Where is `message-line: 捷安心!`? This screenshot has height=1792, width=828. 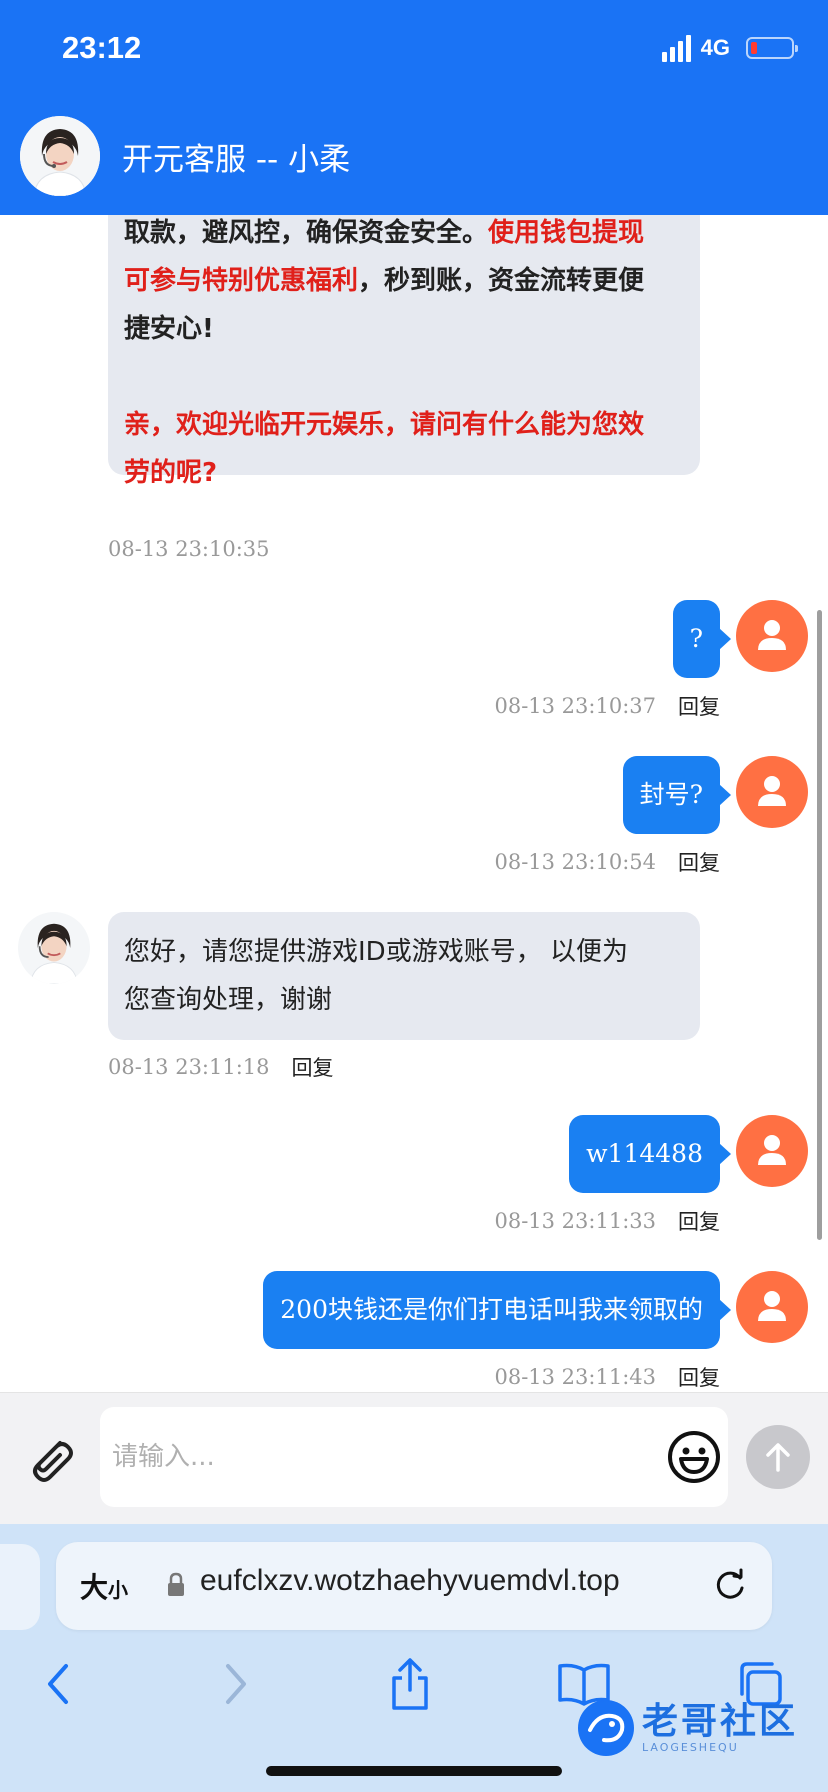
message-line: 捷安心! is located at coordinates (404, 329).